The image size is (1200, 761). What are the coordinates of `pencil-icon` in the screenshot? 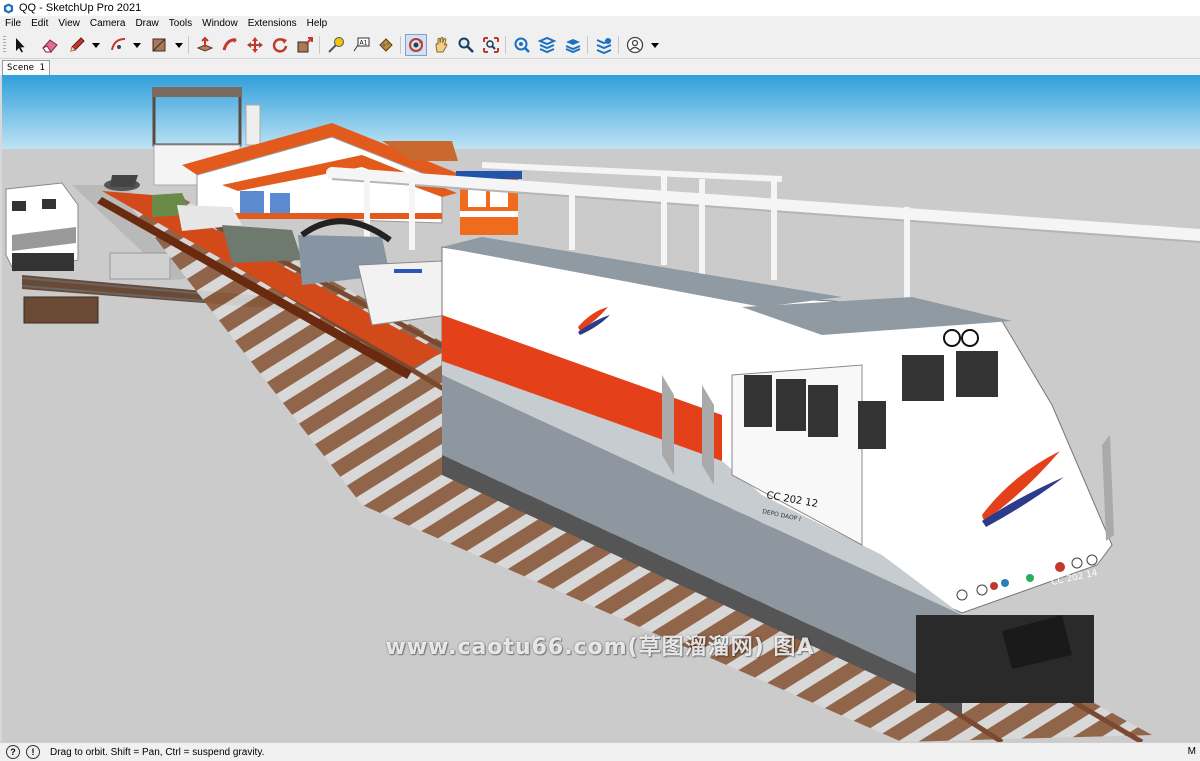 It's located at (77, 44).